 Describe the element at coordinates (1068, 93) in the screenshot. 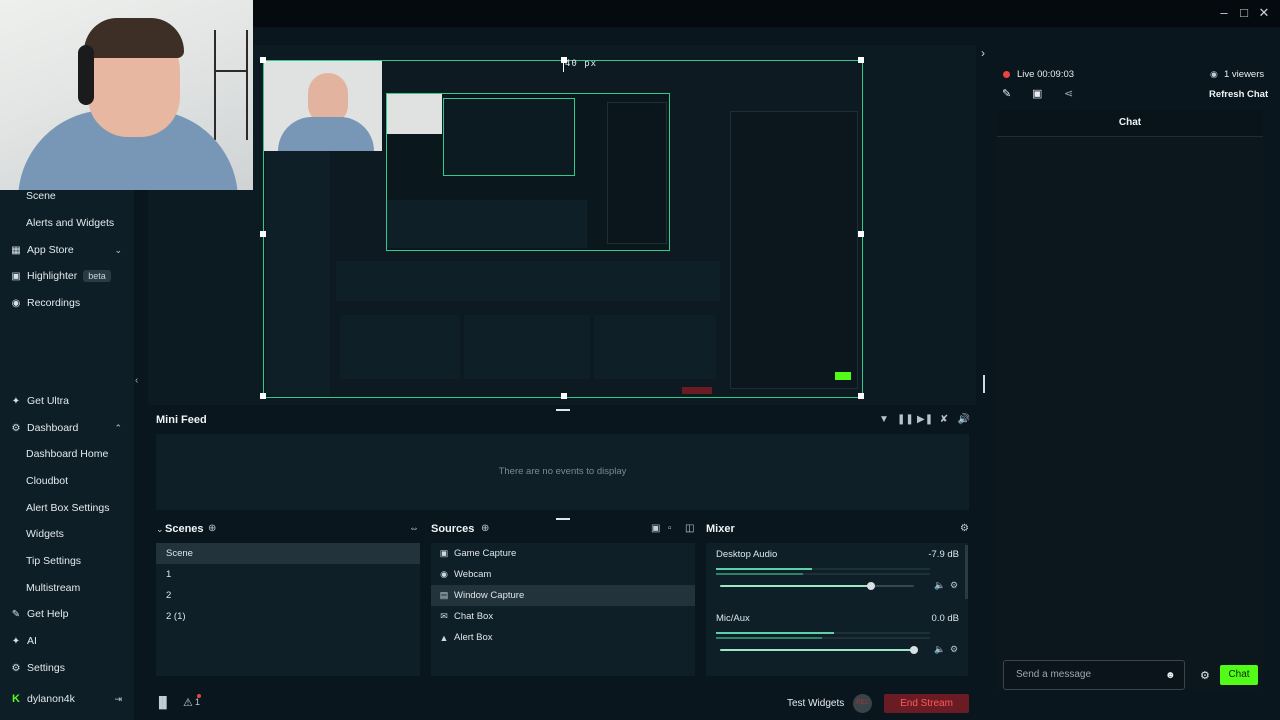

I see `share-icon: ⋖` at that location.